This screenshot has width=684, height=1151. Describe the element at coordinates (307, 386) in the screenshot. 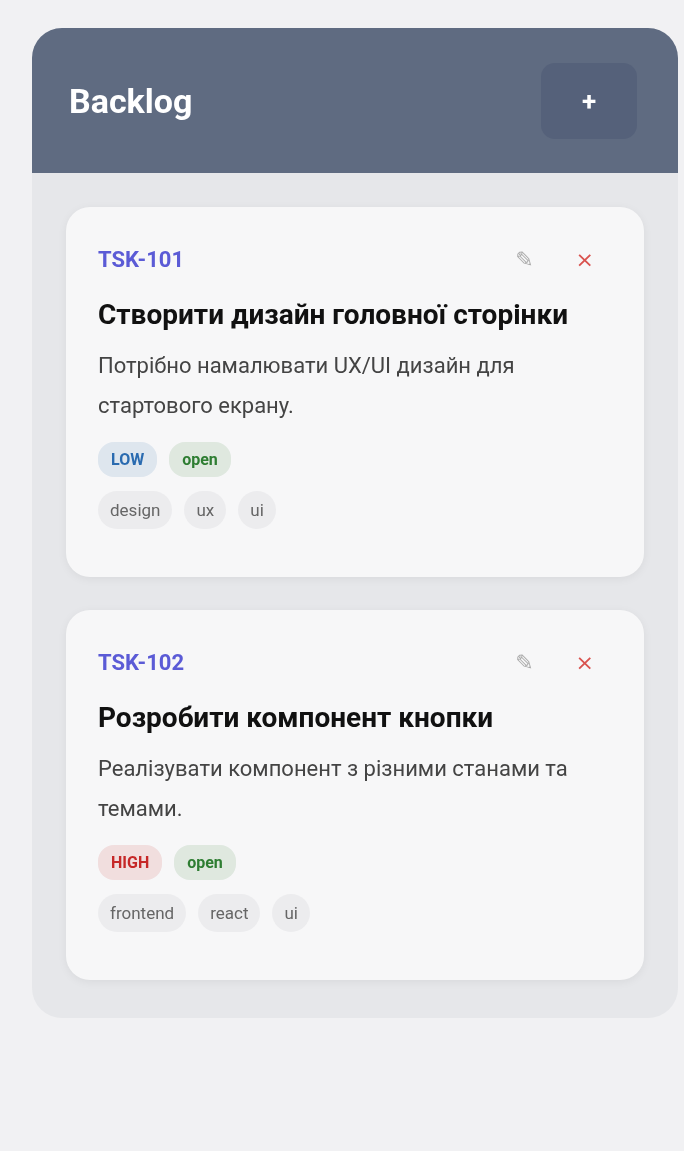

I see `task-description: Потрібно намалювати UX/UI дизайн для стартового екрану.` at that location.